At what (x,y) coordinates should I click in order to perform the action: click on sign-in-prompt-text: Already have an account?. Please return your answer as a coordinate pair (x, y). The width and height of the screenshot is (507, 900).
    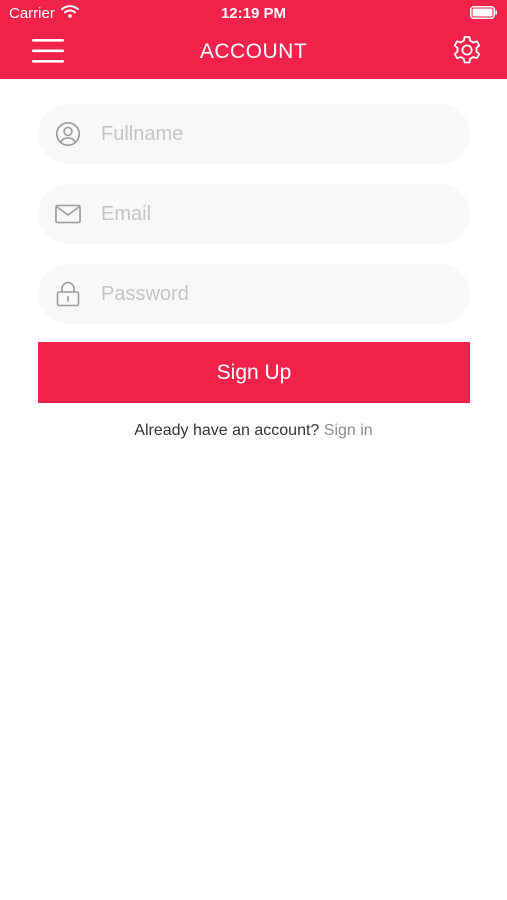
    Looking at the image, I should click on (227, 430).